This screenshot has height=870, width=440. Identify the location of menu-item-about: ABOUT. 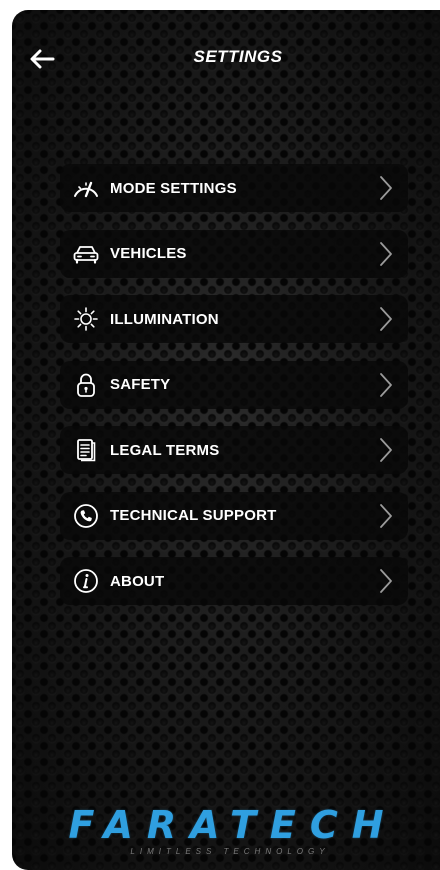
(234, 581).